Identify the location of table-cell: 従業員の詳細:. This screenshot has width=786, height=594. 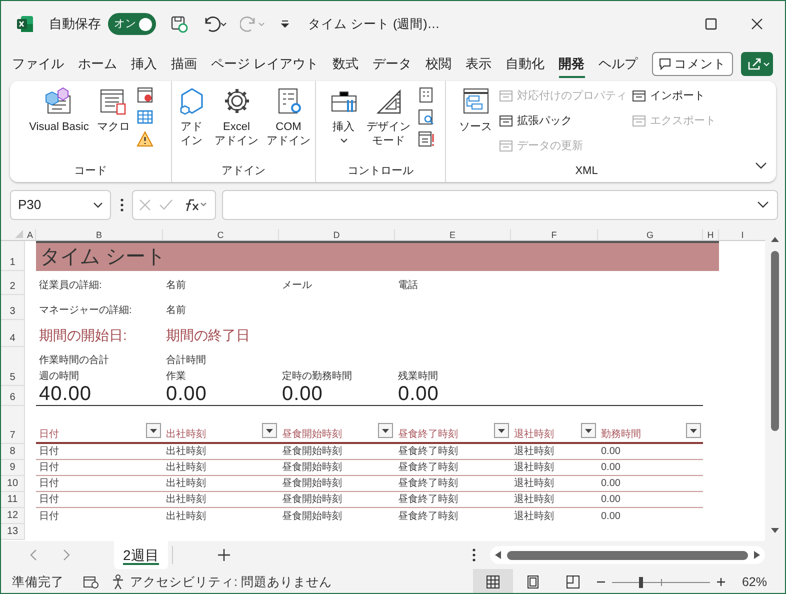
(70, 286).